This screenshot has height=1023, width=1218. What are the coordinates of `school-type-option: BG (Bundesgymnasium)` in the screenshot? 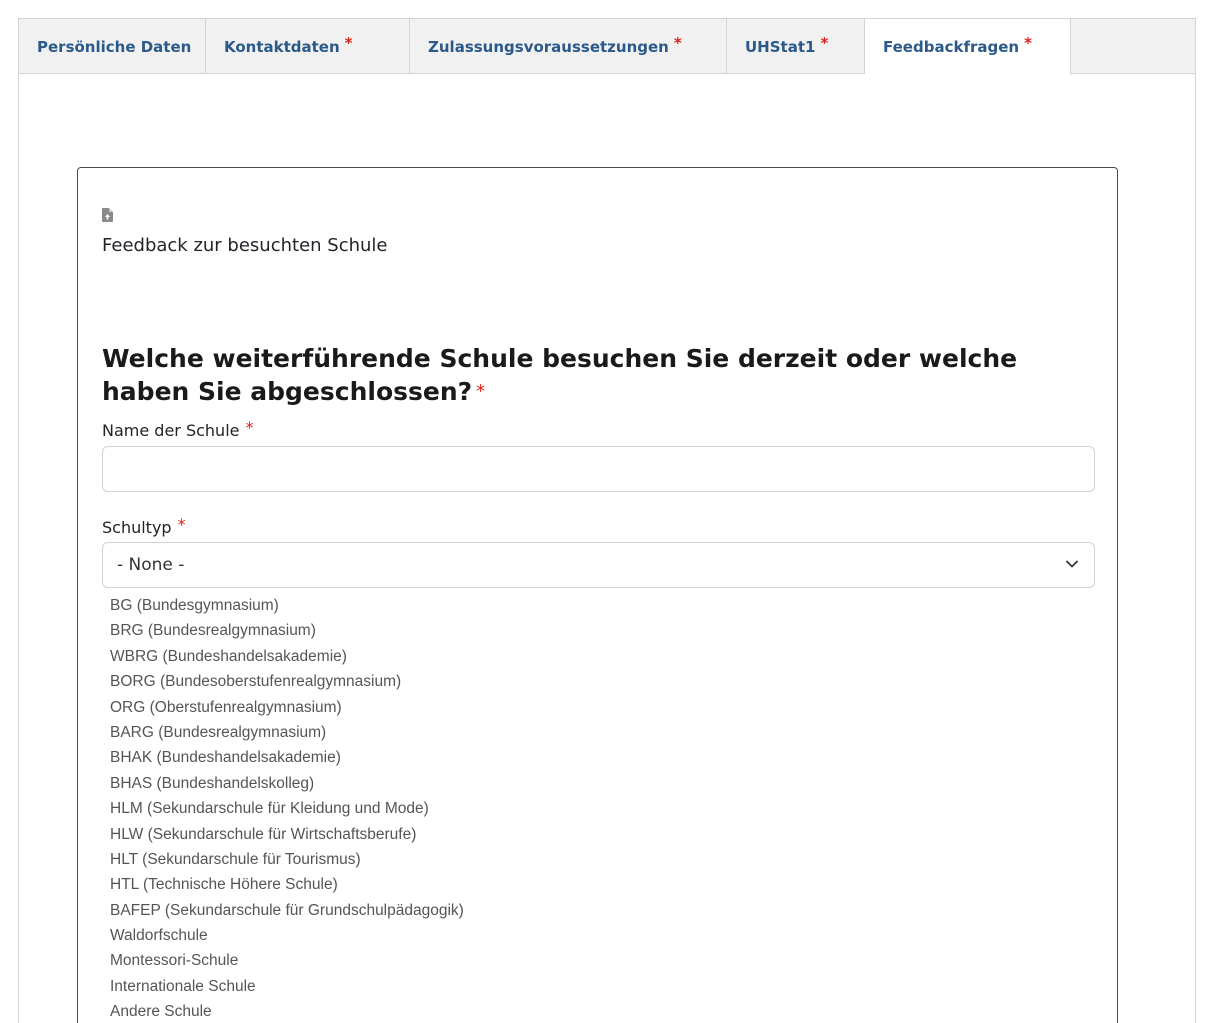 It's located at (287, 605).